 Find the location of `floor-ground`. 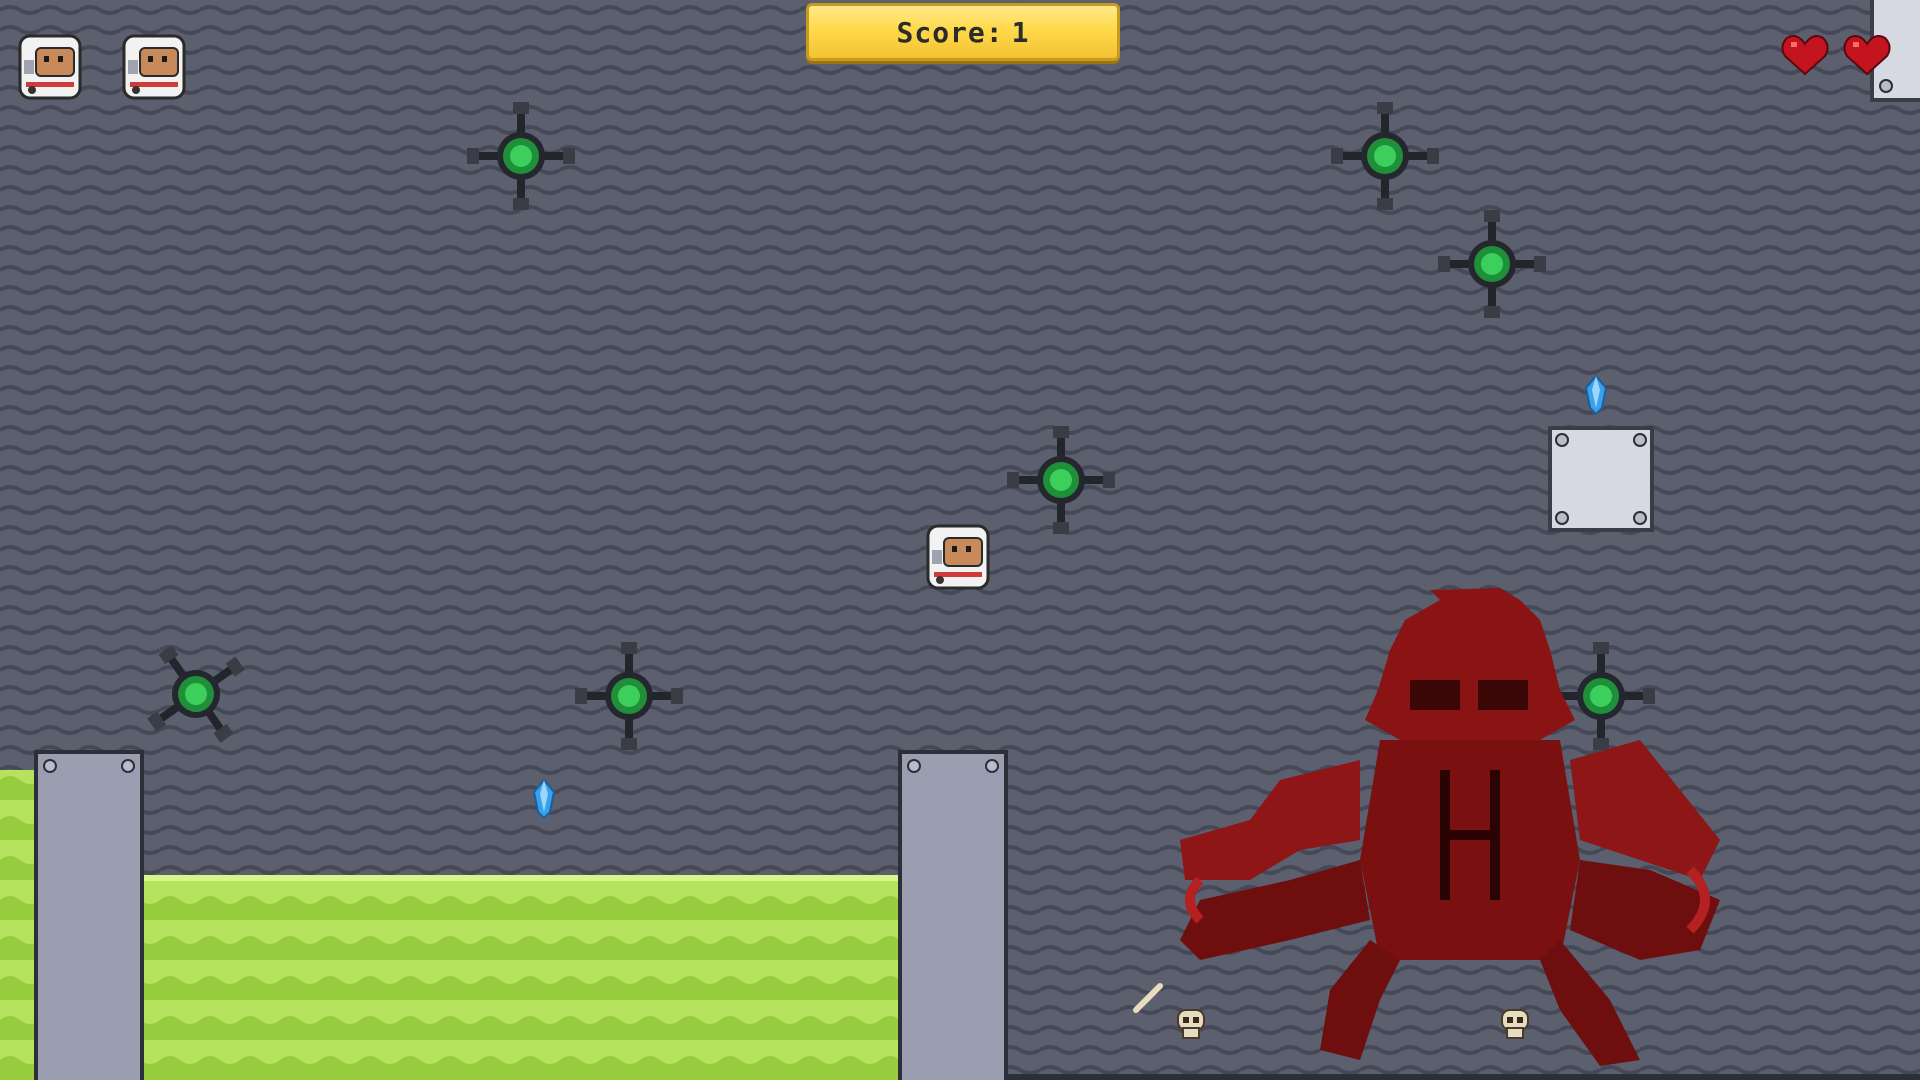

floor-ground is located at coordinates (1463, 1077).